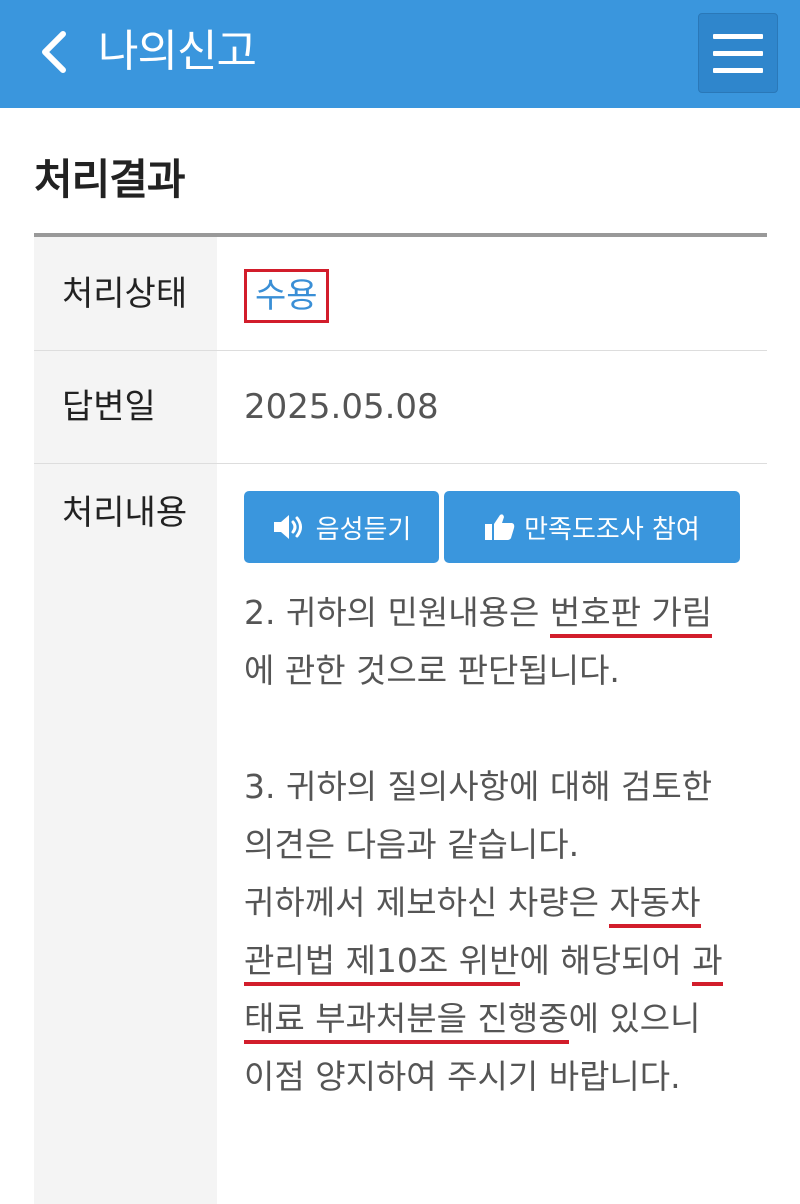 This screenshot has height=1204, width=800. What do you see at coordinates (177, 51) in the screenshot?
I see `page-title: 나의신고` at bounding box center [177, 51].